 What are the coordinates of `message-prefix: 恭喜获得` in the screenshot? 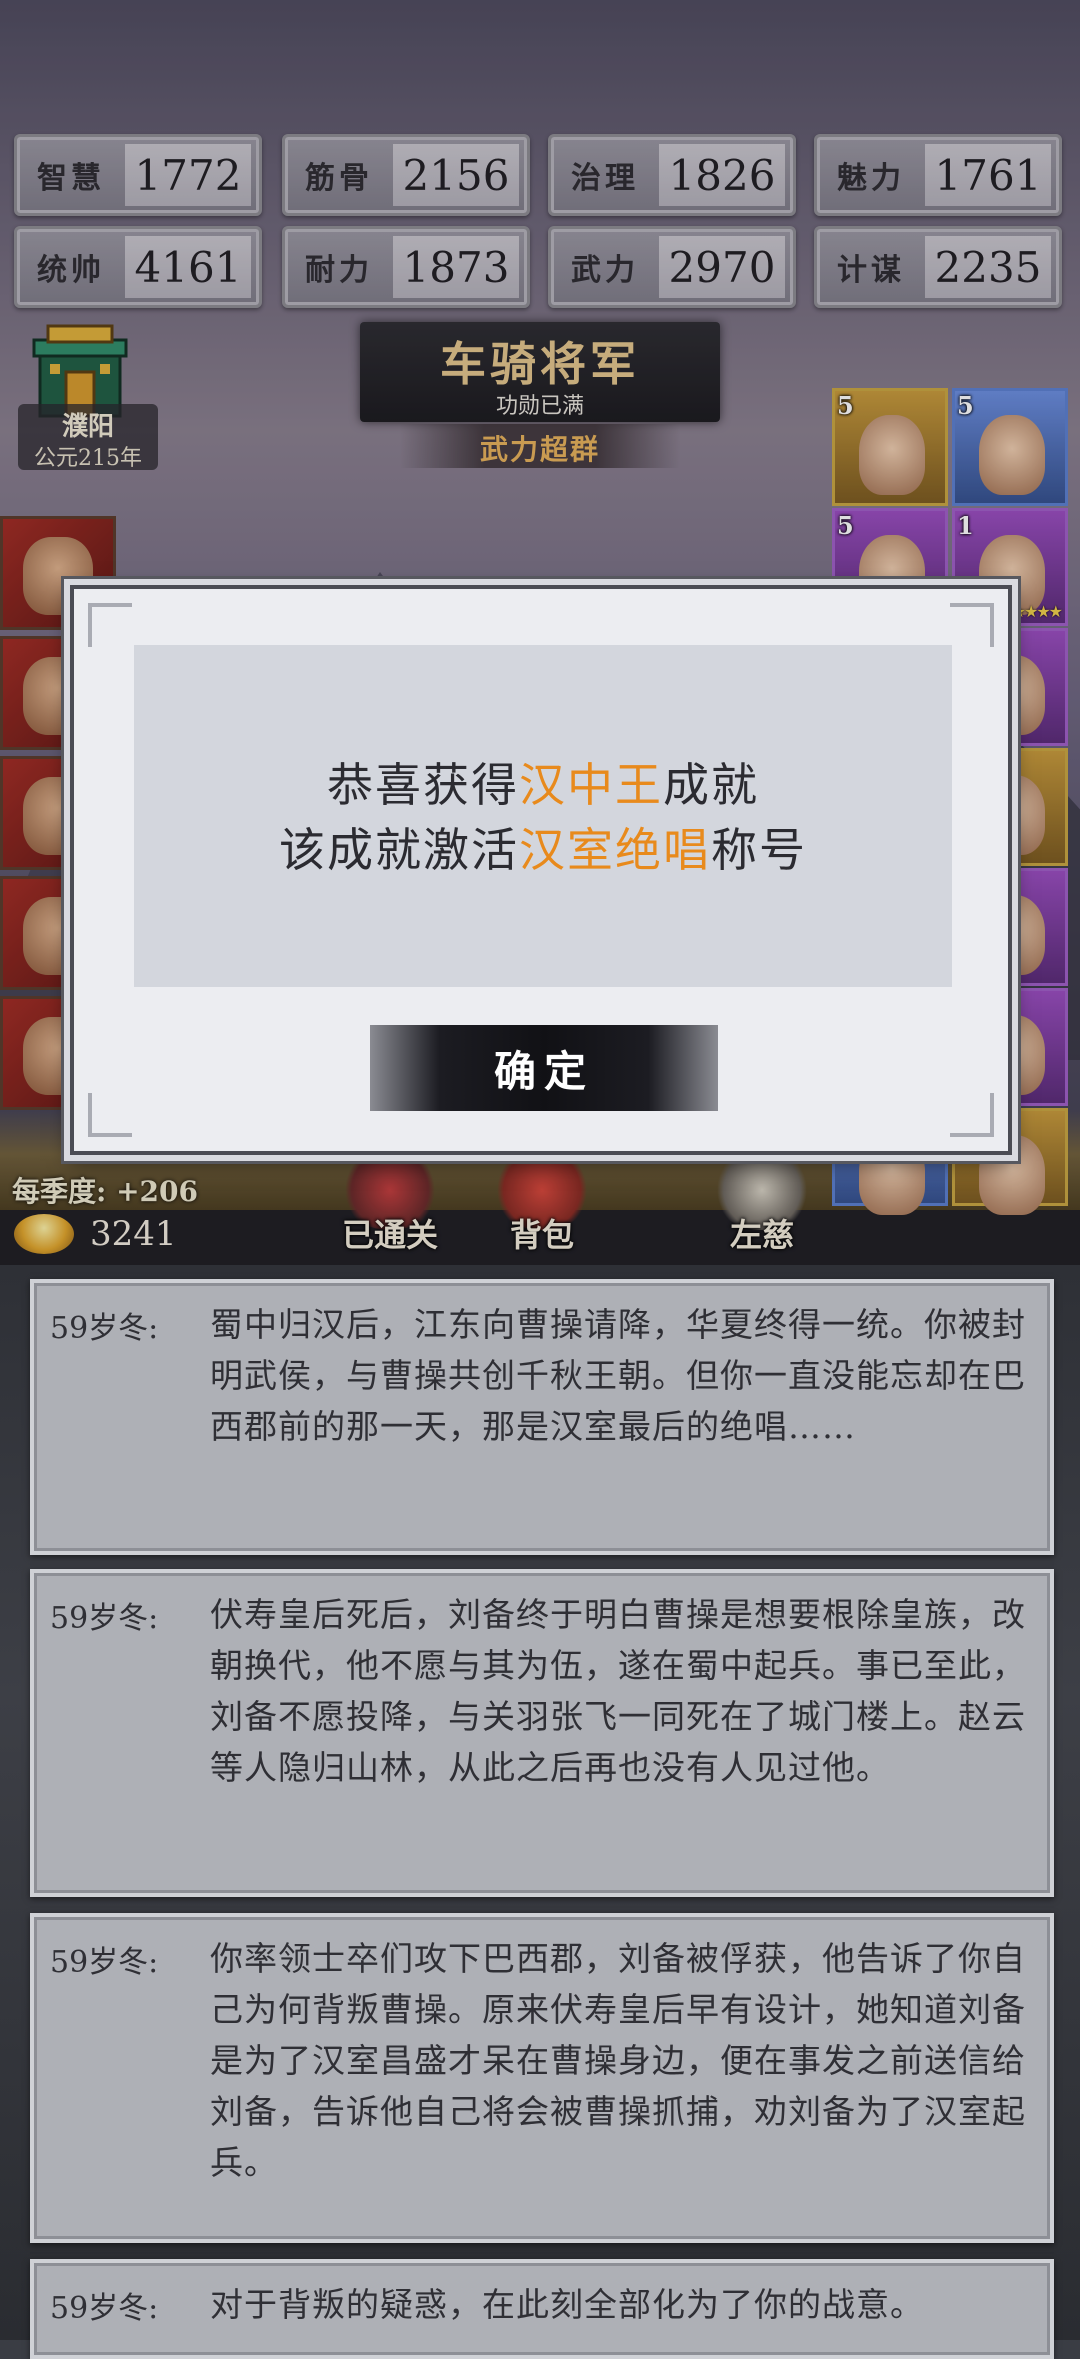 It's located at (423, 785).